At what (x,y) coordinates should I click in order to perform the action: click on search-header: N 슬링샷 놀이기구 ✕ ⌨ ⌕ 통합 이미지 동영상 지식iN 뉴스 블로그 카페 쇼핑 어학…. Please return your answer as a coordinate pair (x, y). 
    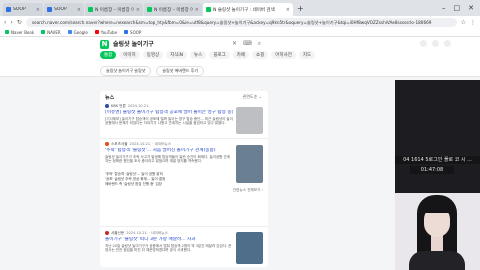
    Looking at the image, I should click on (240, 57).